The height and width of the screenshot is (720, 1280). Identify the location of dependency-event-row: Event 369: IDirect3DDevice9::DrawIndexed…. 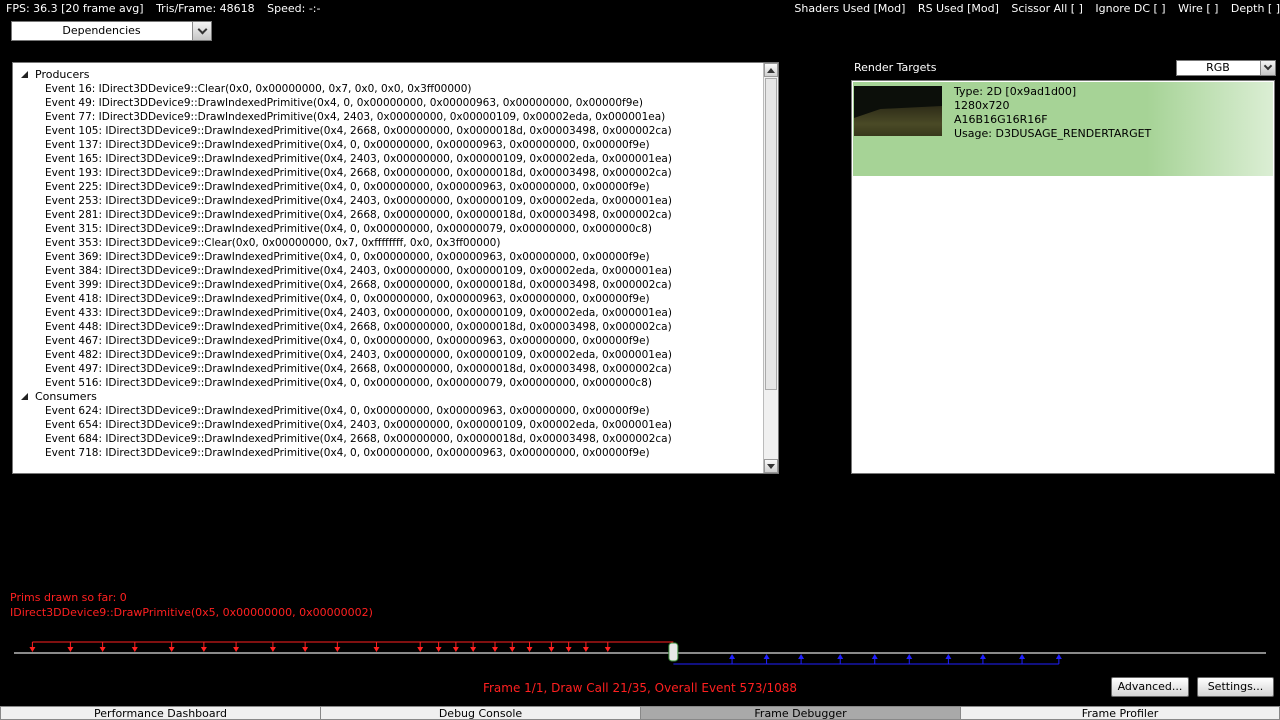
(388, 257).